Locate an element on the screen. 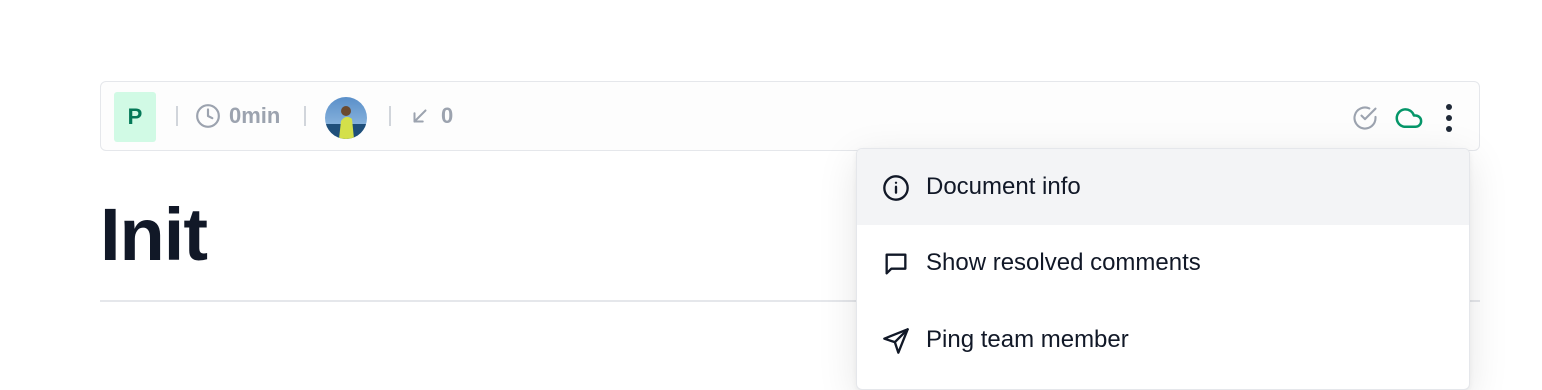 This screenshot has width=1542, height=390. project-badge: P is located at coordinates (135, 117).